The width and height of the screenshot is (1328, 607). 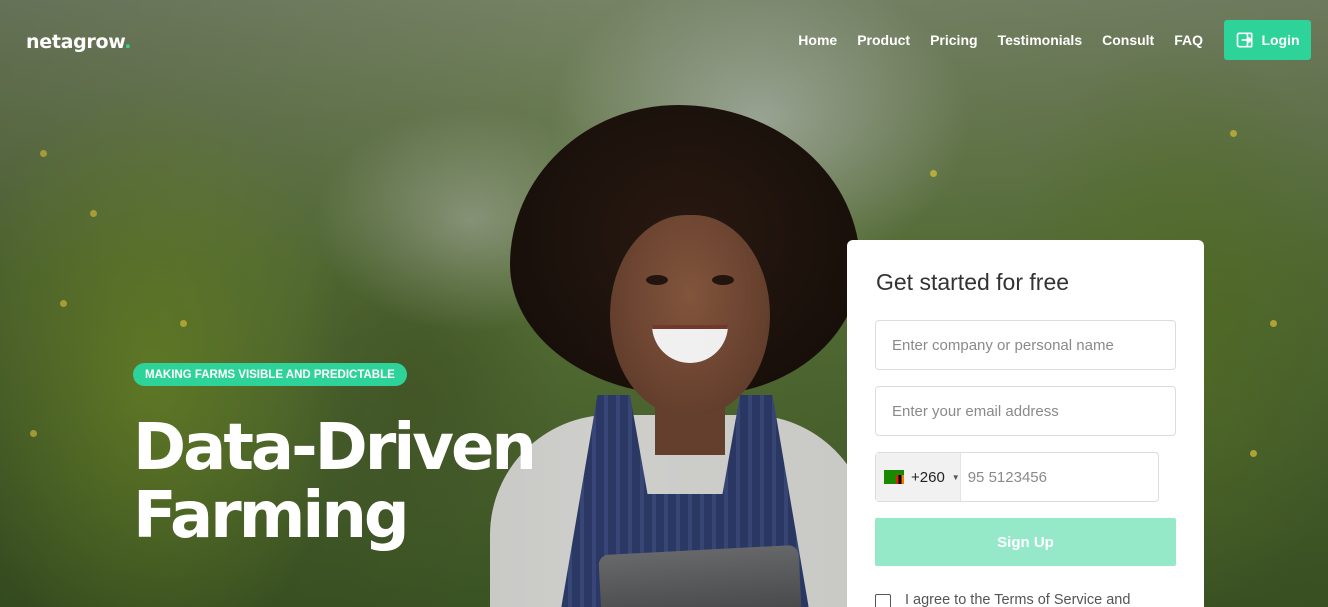 I want to click on form-title: Get started for free, so click(x=973, y=282).